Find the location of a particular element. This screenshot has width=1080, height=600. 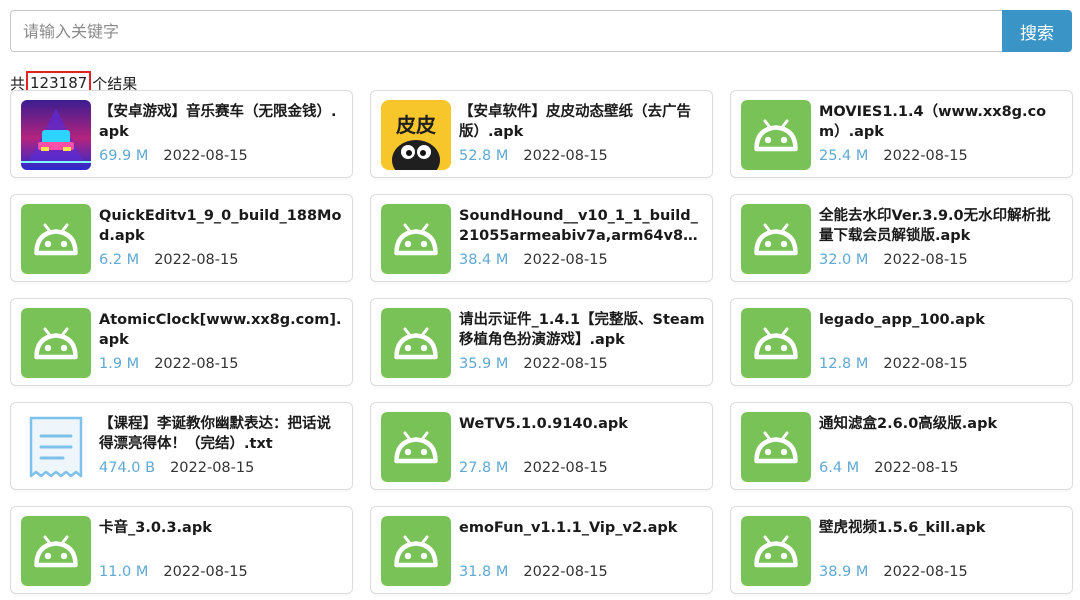

result-size: 38.9 M is located at coordinates (844, 572).